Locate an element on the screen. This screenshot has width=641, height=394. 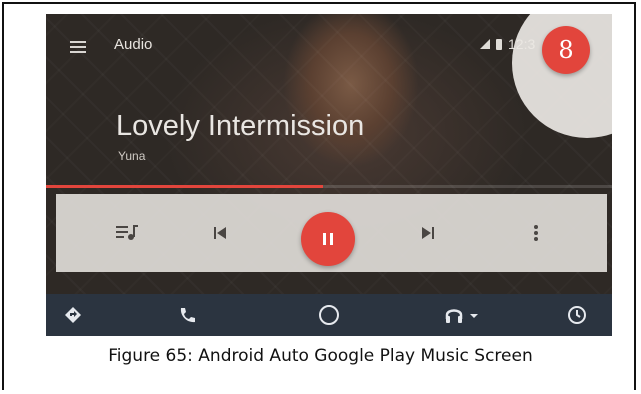
skip-previous-icon is located at coordinates (220, 233).